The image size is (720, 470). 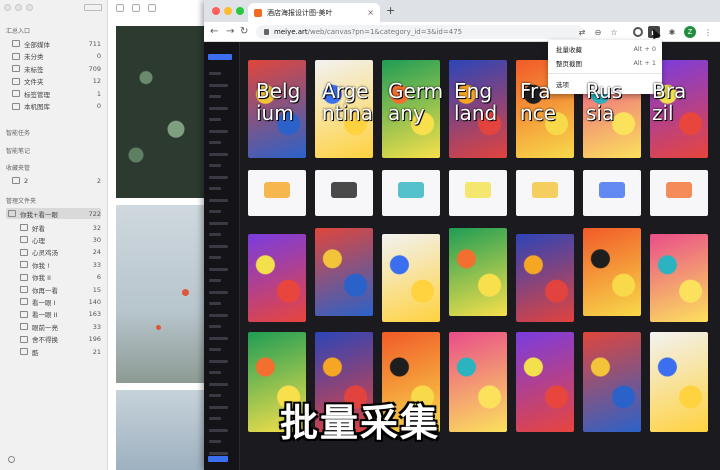 I want to click on section-smart-notes-title: 智能笔记, so click(x=18, y=151).